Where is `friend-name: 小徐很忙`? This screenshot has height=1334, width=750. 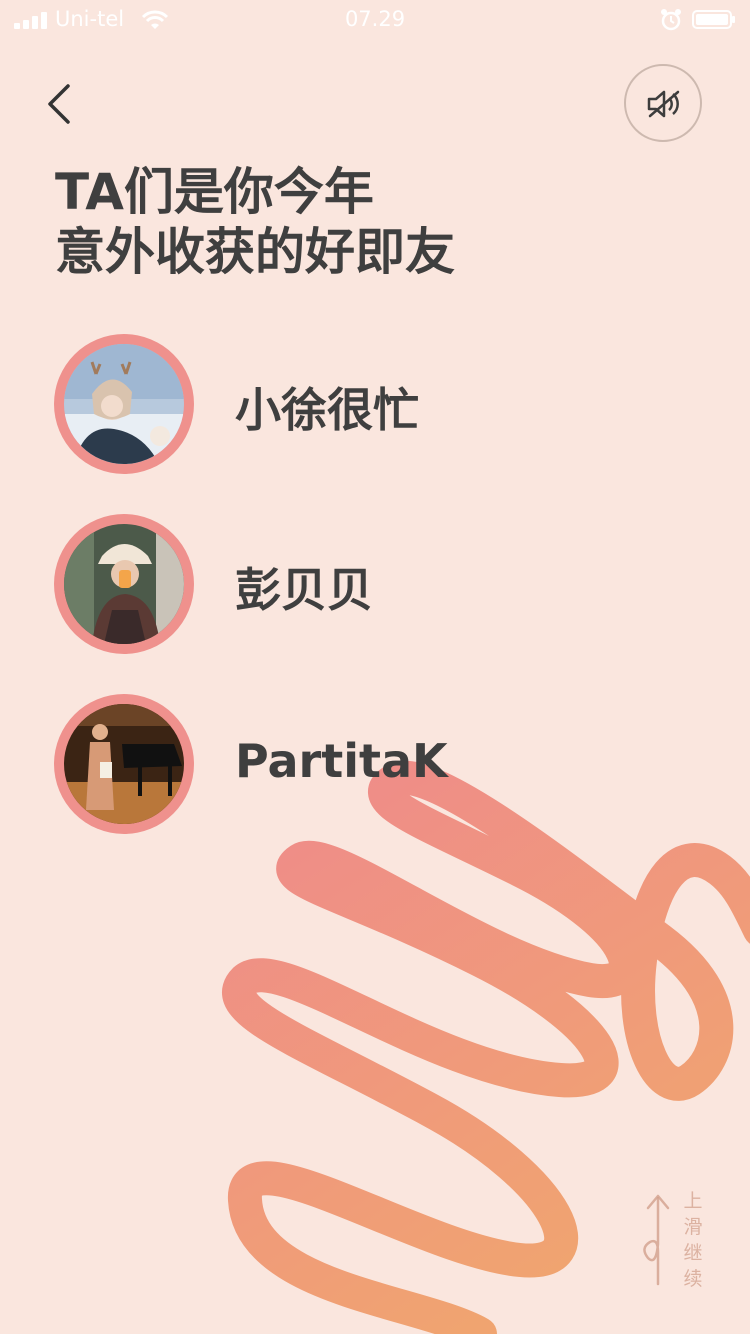
friend-name: 小徐很忙 is located at coordinates (327, 410).